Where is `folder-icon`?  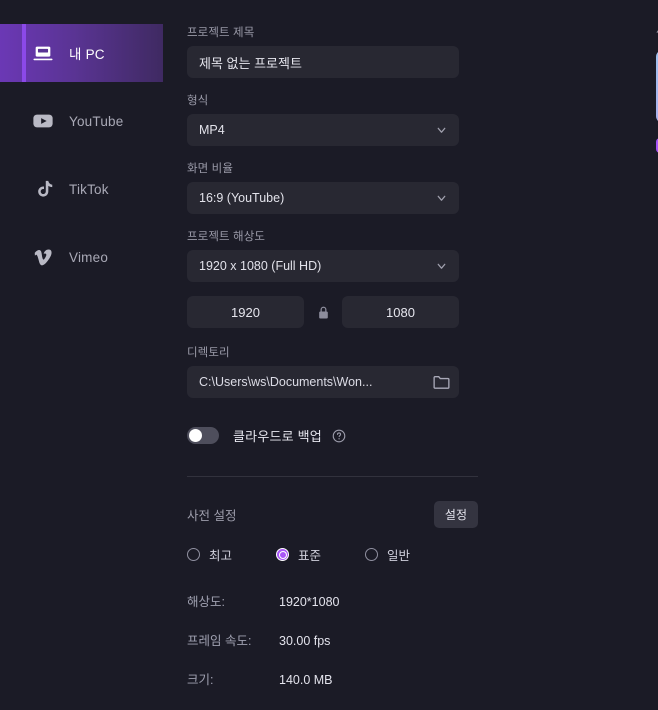 folder-icon is located at coordinates (441, 382).